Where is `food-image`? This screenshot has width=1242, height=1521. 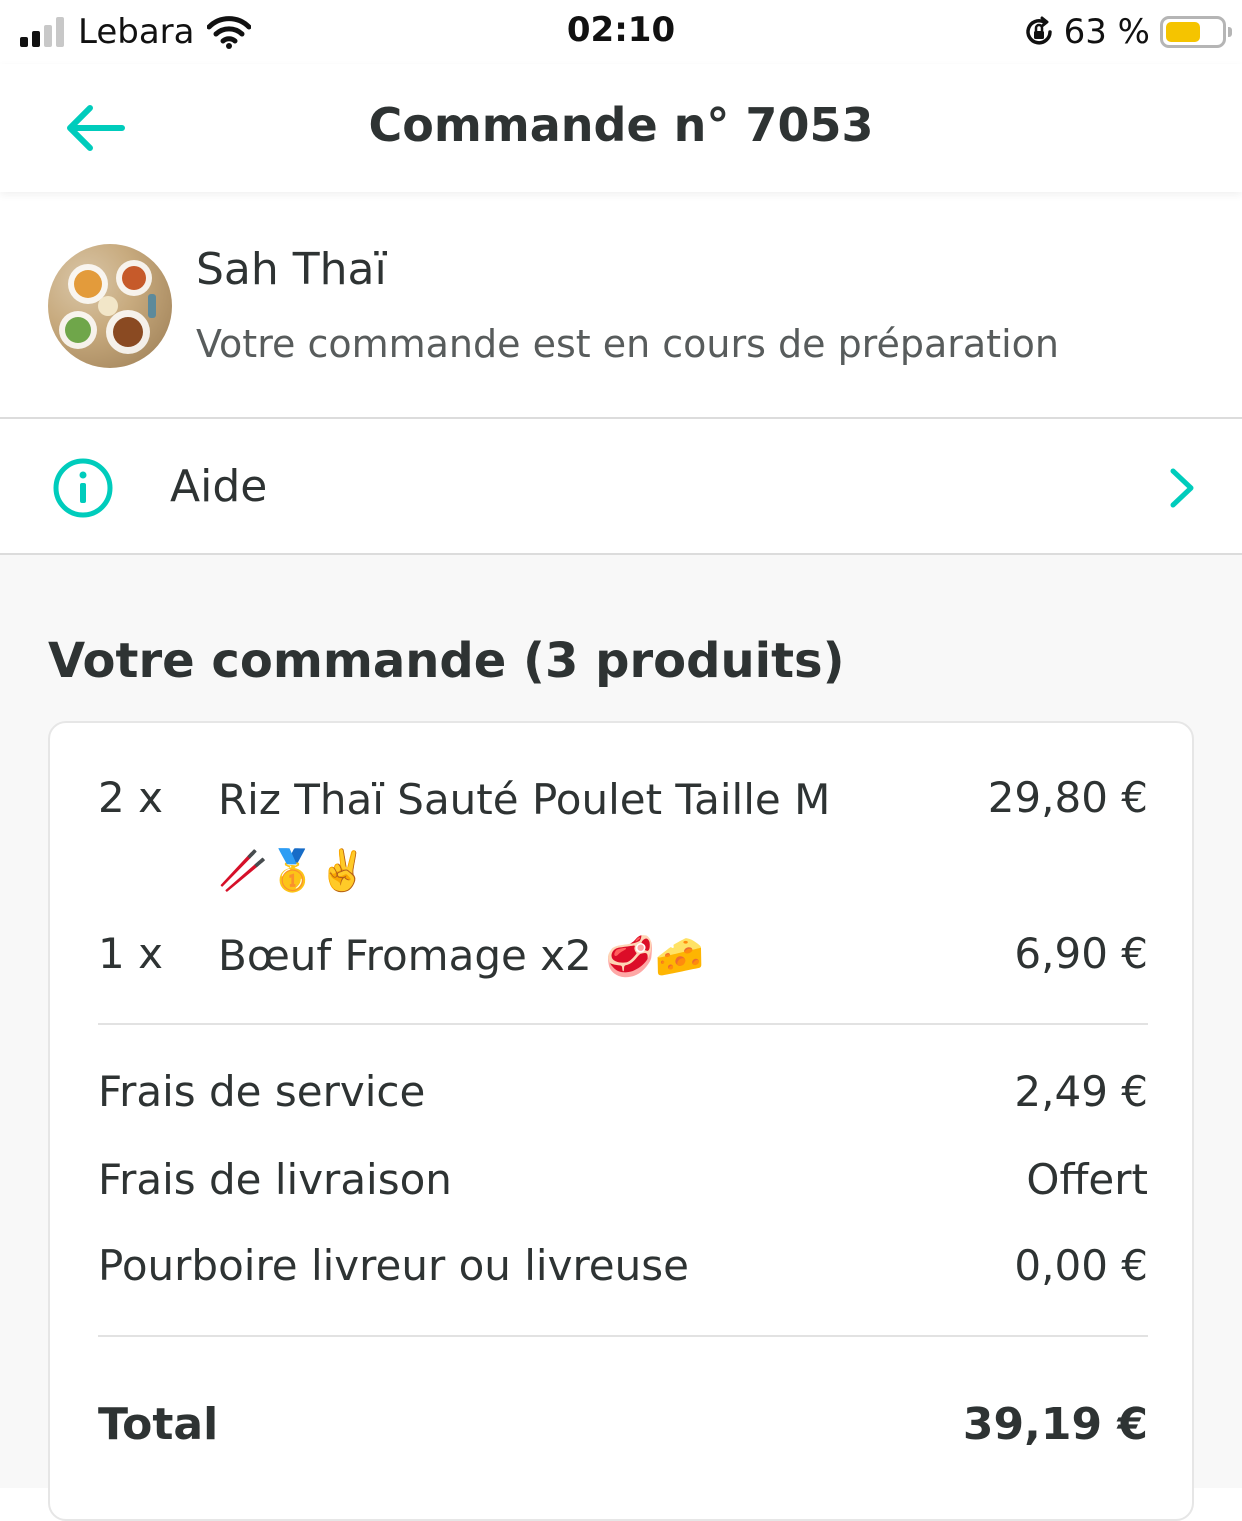
food-image is located at coordinates (107, 307).